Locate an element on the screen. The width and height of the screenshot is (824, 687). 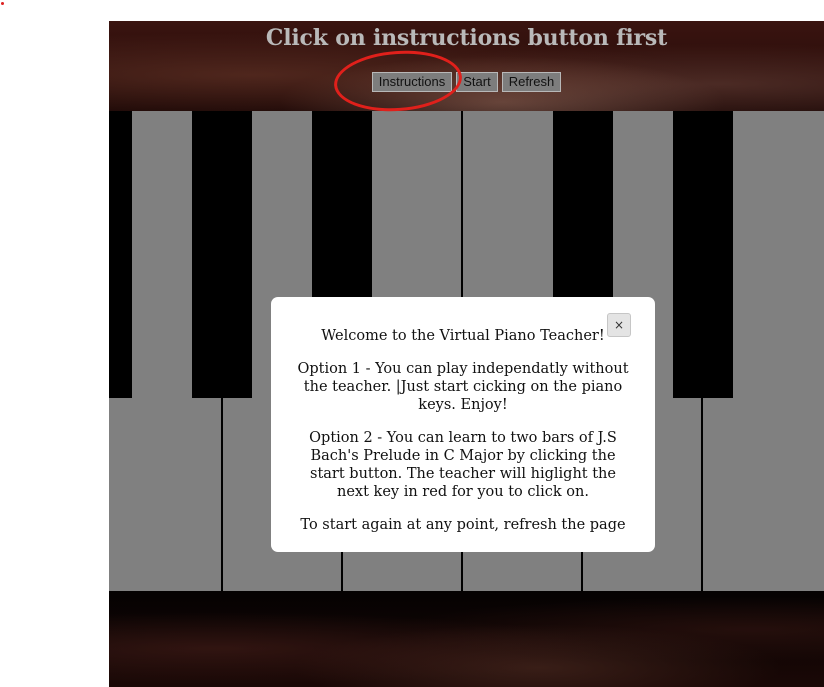
close-icon: × is located at coordinates (619, 325).